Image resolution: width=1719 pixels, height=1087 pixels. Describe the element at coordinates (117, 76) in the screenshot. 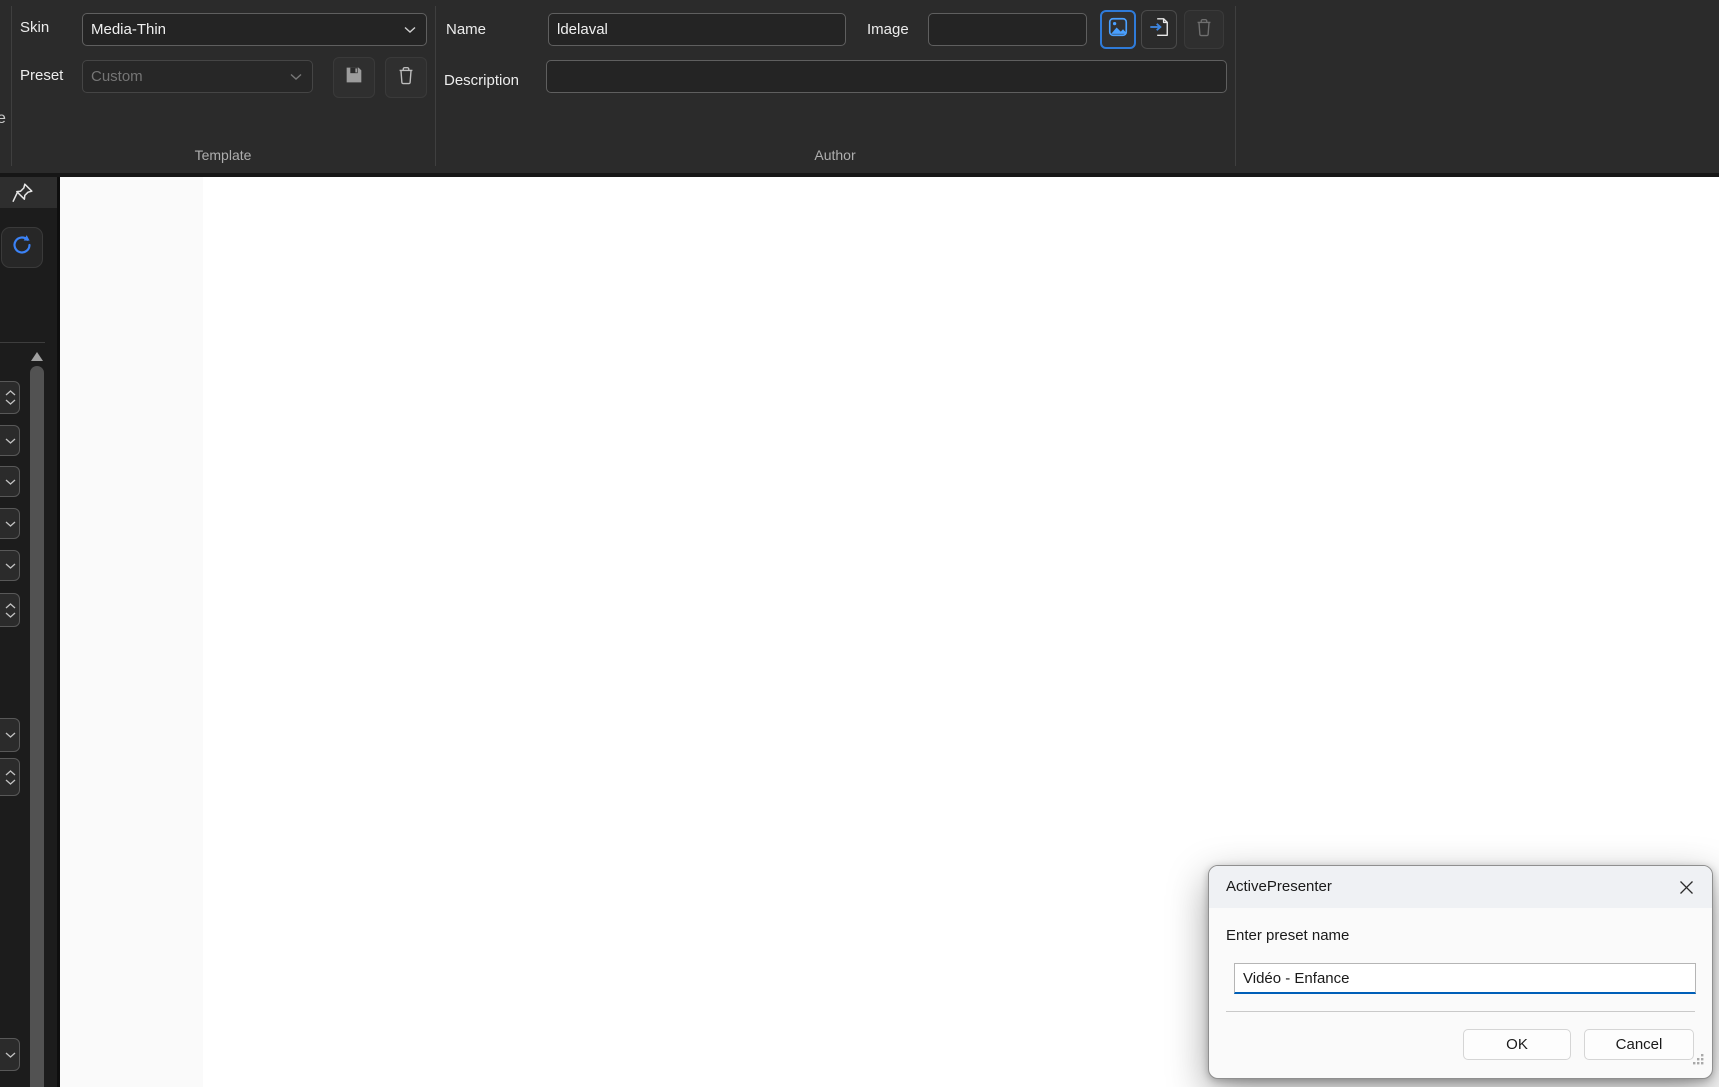

I see `preset-dropdown-value: Custom` at that location.